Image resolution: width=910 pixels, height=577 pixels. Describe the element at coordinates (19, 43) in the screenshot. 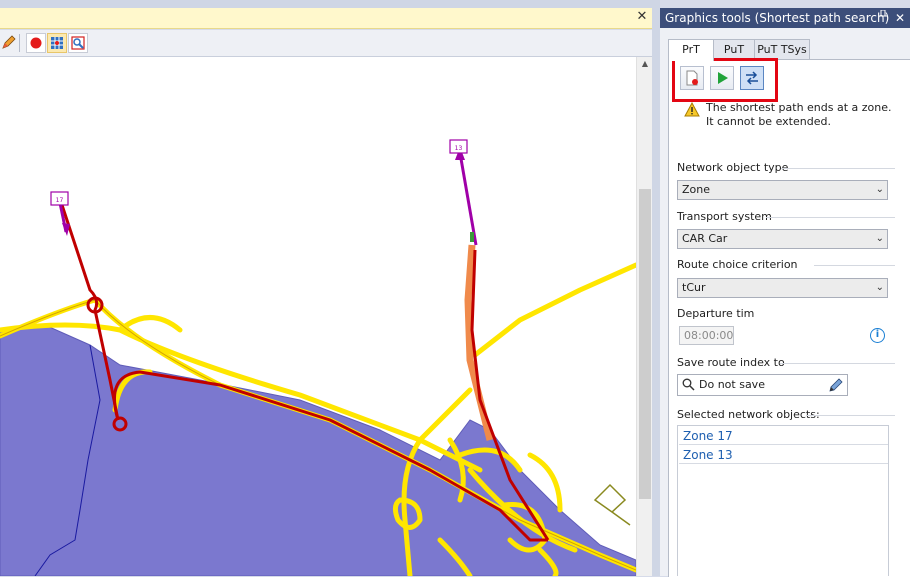

I see `toolbar-separator` at that location.